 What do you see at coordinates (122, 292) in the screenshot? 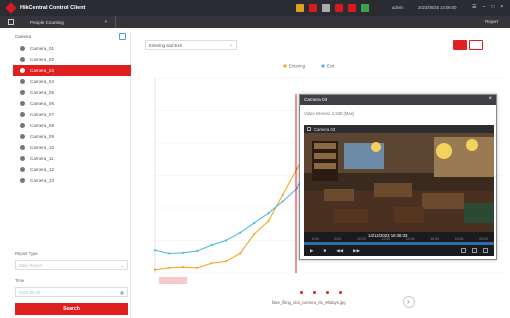
I see `calendar-icon: ▦` at bounding box center [122, 292].